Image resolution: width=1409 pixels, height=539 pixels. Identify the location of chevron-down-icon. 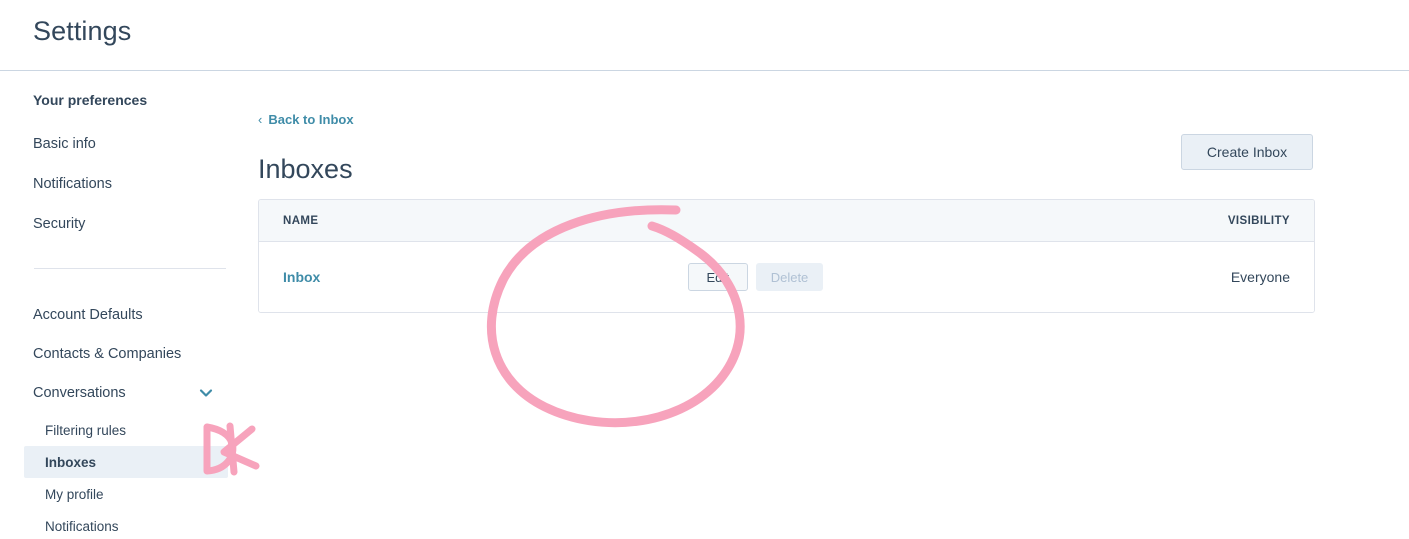
(206, 393).